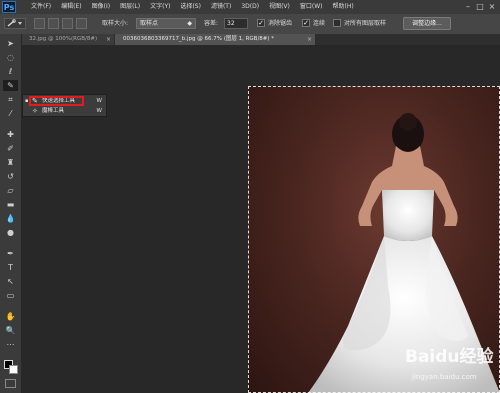  Describe the element at coordinates (10, 218) in the screenshot. I see `blur-tool-icon: 💧` at that location.